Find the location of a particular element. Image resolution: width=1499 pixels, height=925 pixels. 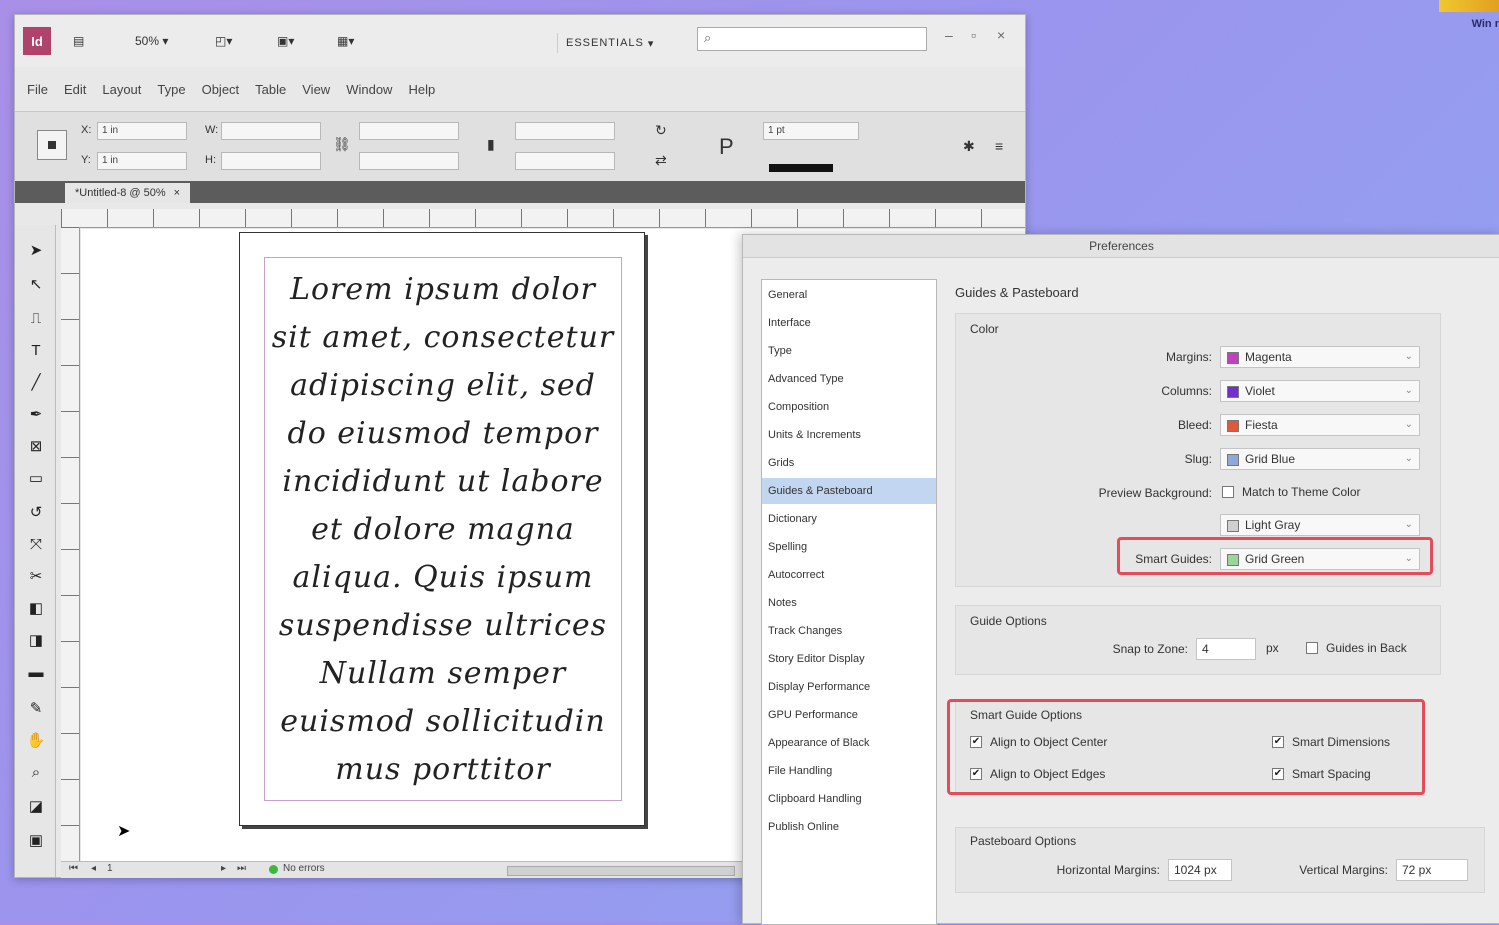

snap-to-zone-field: 4 is located at coordinates (1226, 649).